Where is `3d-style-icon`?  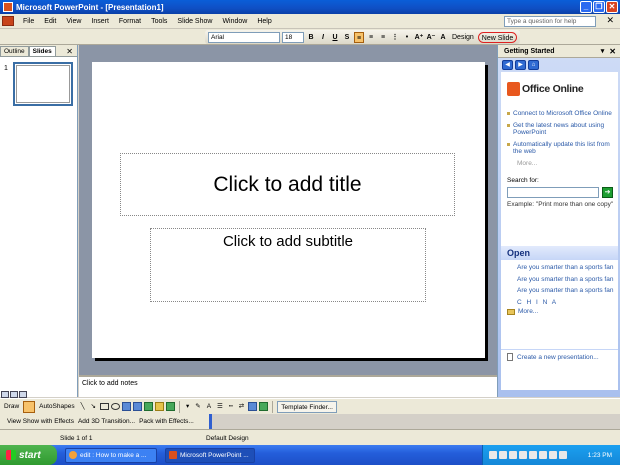 3d-style-icon is located at coordinates (264, 406).